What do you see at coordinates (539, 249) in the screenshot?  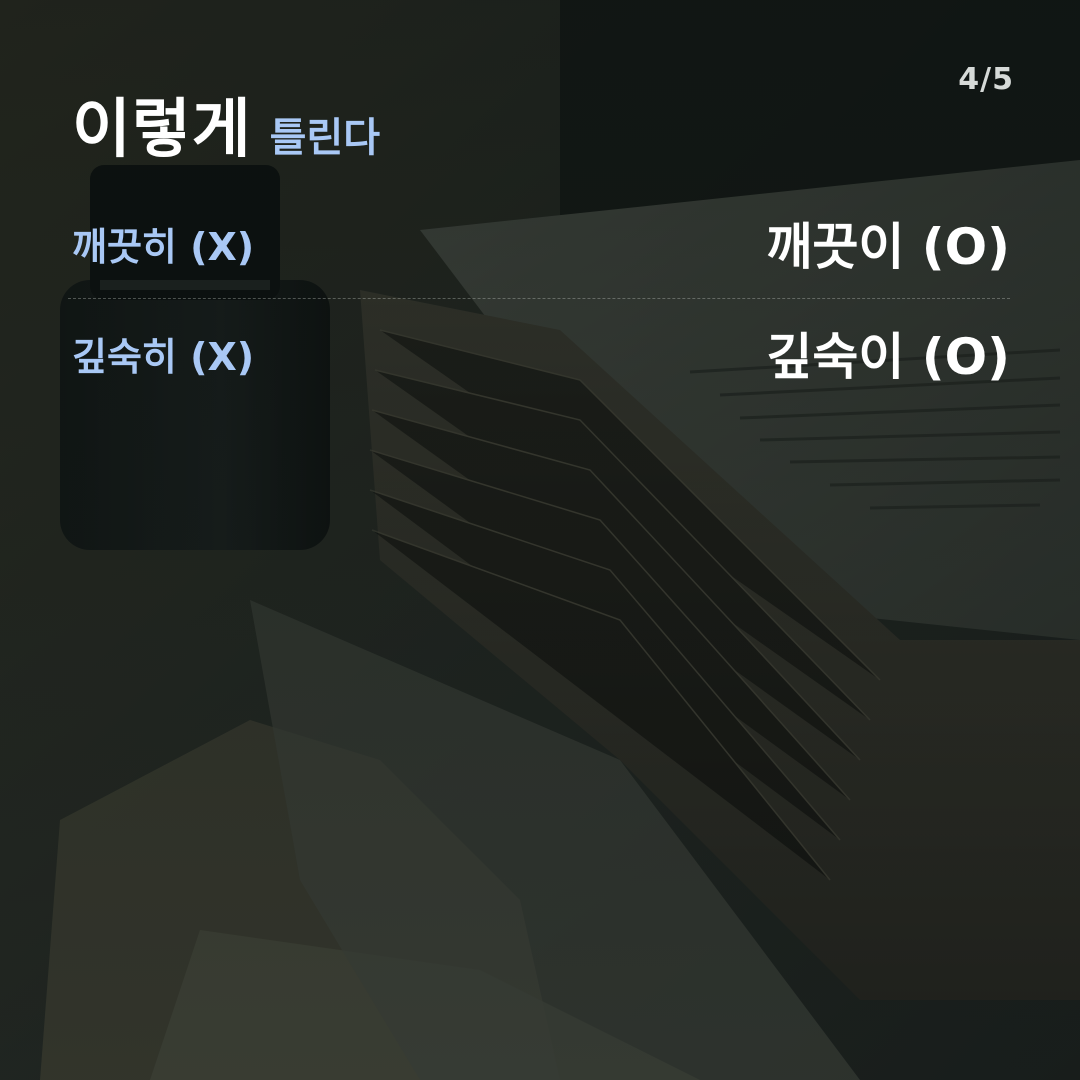 I see `comparison-row: 깨끗히 (X) 깨끗이 (O)` at bounding box center [539, 249].